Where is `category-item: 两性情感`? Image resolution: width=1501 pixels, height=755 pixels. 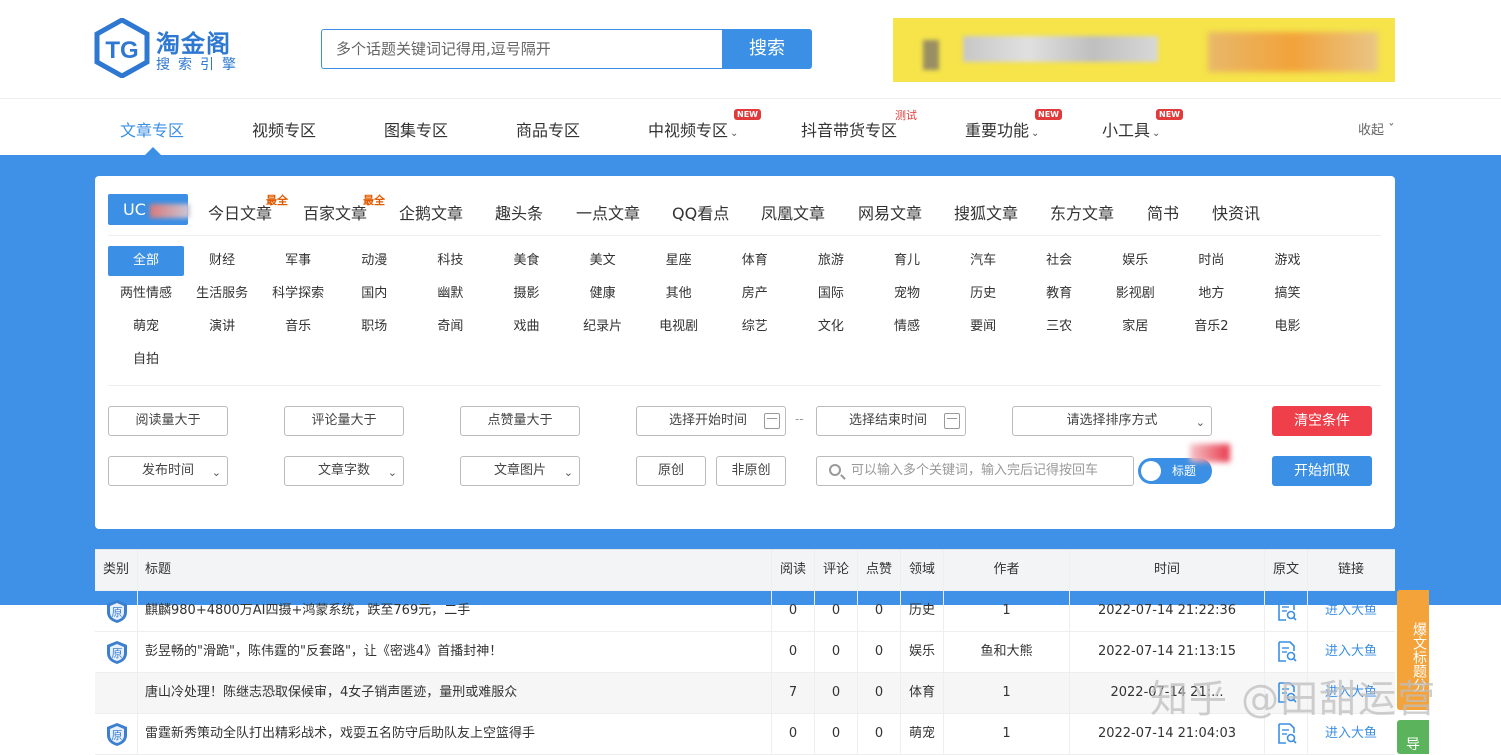 category-item: 两性情感 is located at coordinates (146, 294).